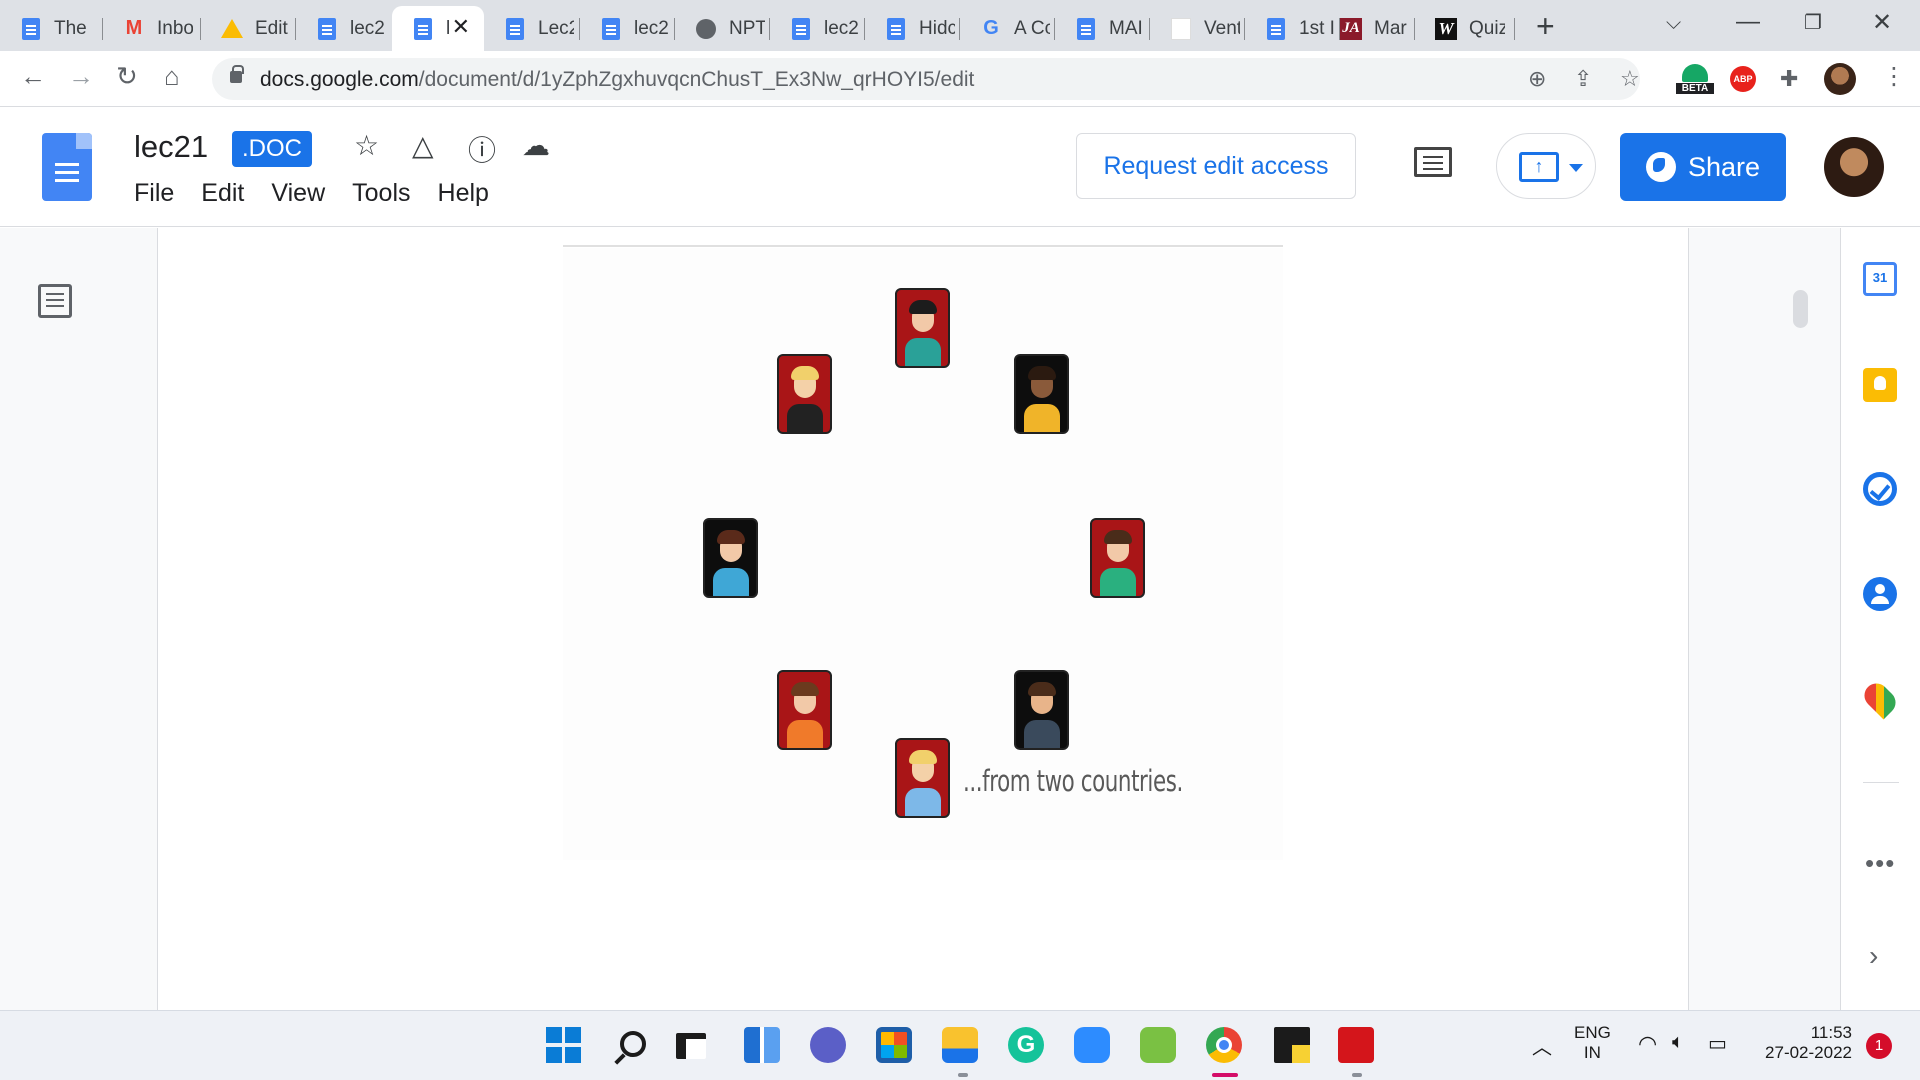  What do you see at coordinates (482, 149) in the screenshot?
I see `info-icon: ⓘ` at bounding box center [482, 149].